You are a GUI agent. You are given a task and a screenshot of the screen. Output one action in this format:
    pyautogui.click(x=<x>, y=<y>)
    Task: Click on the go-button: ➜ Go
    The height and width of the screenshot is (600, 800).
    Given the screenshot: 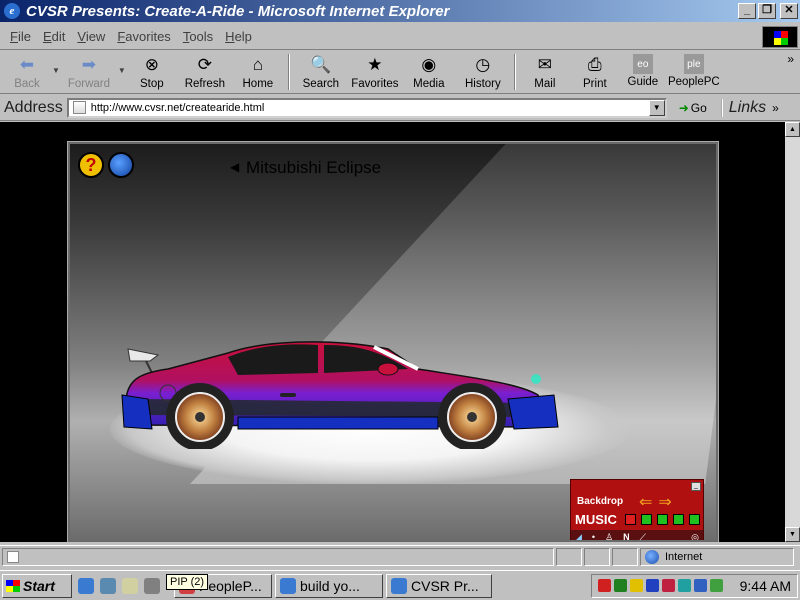 What is the action you would take?
    pyautogui.click(x=693, y=108)
    